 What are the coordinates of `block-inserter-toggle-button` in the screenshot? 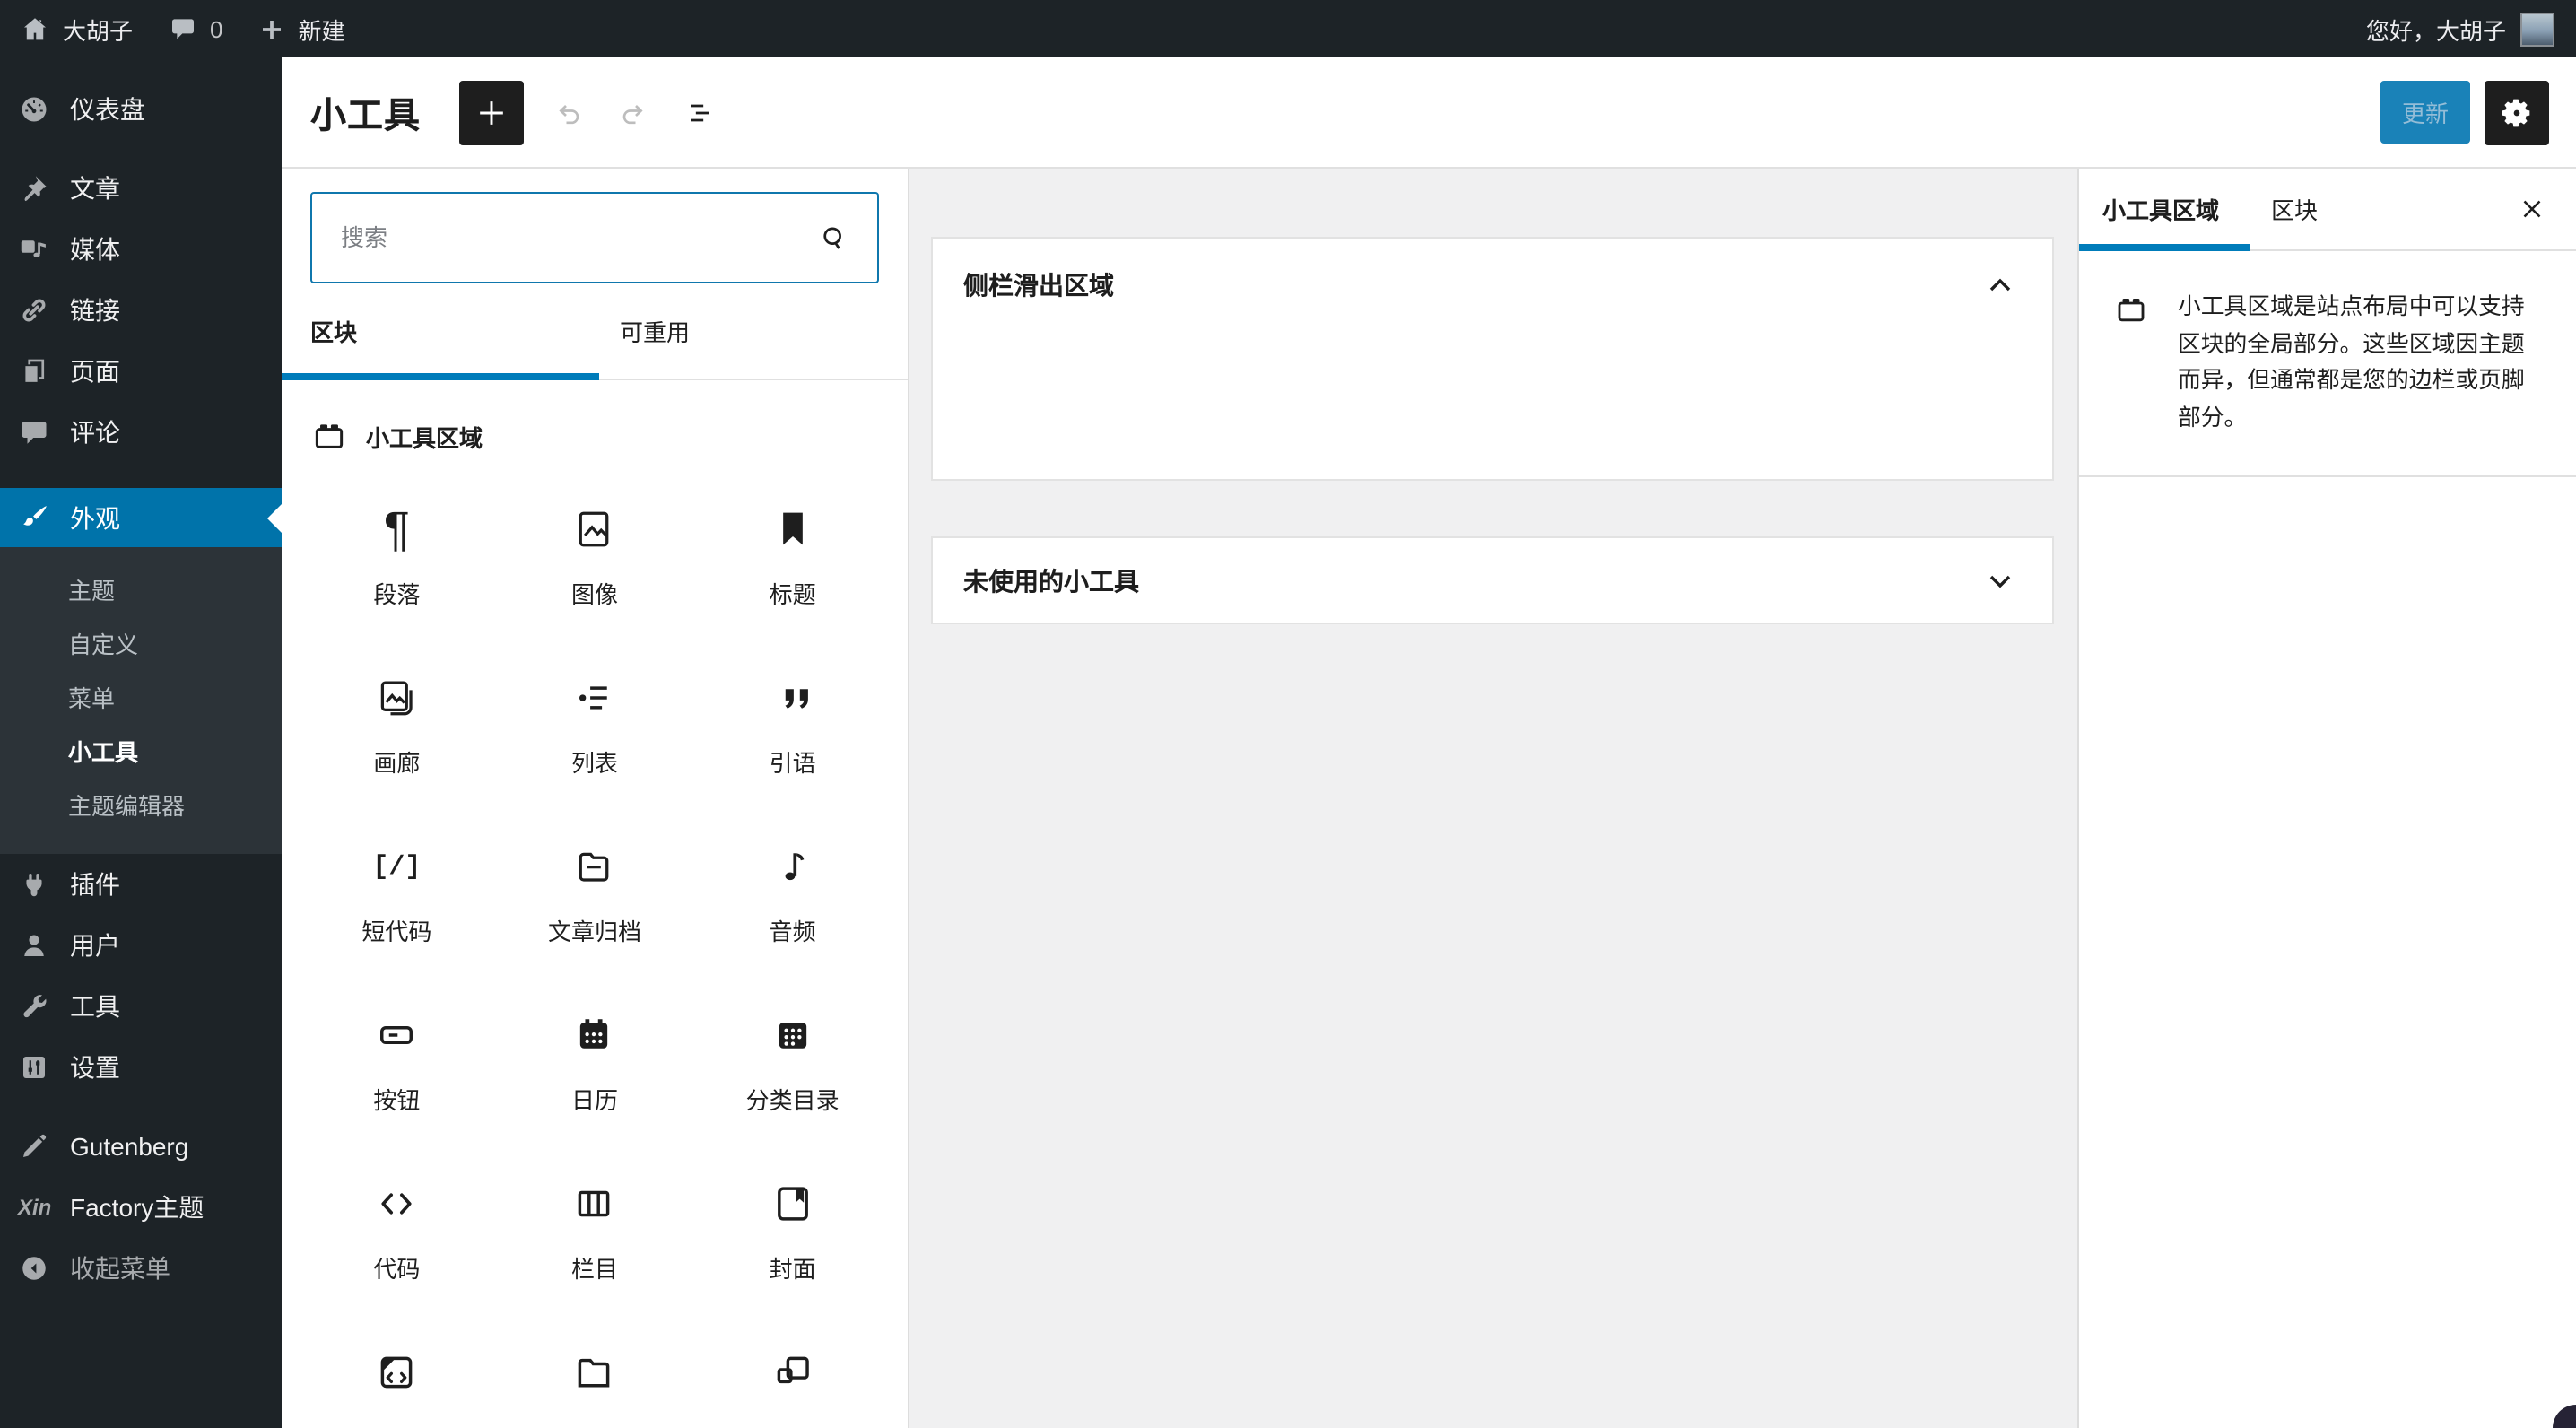 It's located at (490, 112).